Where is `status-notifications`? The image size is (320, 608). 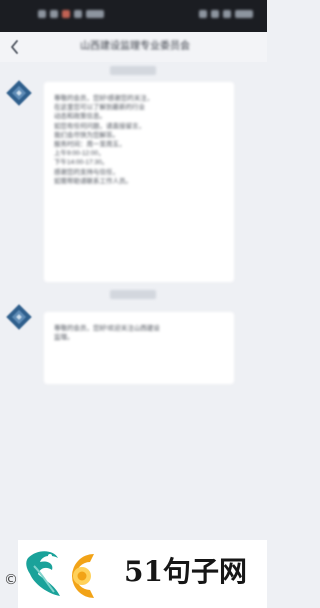 status-notifications is located at coordinates (71, 14).